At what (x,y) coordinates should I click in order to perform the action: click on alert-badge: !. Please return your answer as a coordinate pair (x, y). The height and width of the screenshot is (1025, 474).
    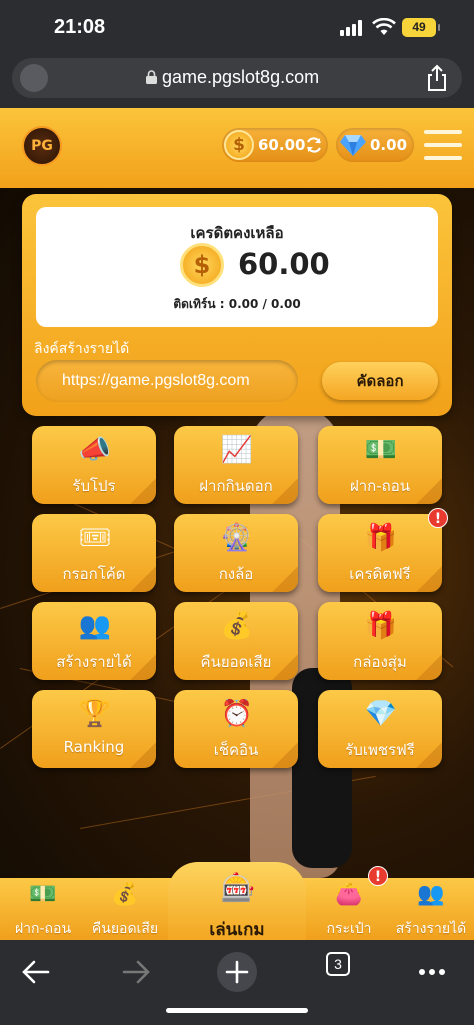
    Looking at the image, I should click on (438, 518).